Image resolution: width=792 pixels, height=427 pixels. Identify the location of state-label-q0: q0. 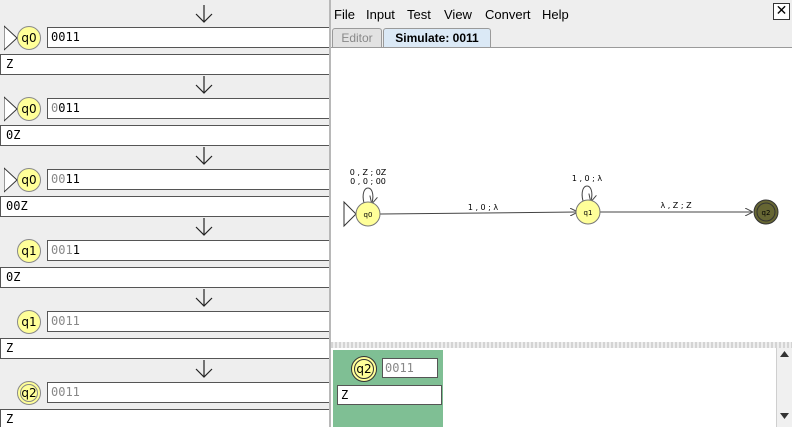
(368, 215).